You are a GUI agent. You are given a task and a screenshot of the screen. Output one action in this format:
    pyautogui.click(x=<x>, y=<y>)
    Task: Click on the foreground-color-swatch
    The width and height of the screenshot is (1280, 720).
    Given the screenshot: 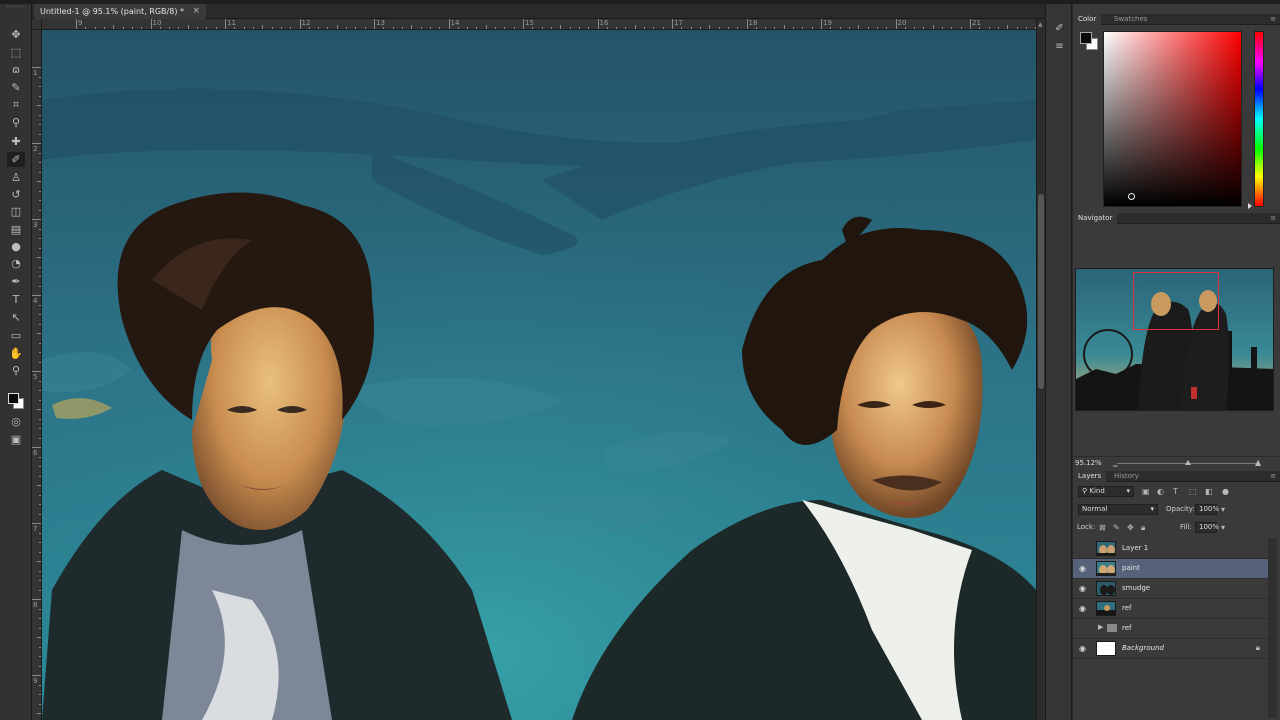 What is the action you would take?
    pyautogui.click(x=13, y=398)
    